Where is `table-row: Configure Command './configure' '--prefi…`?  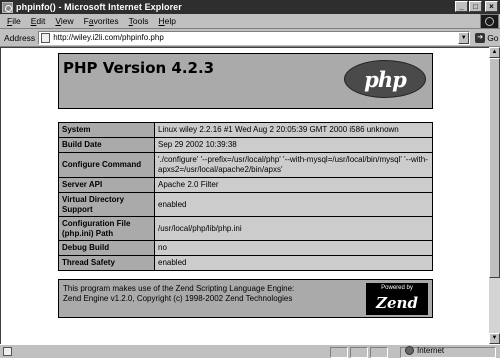 table-row: Configure Command './configure' '--prefi… is located at coordinates (245, 165).